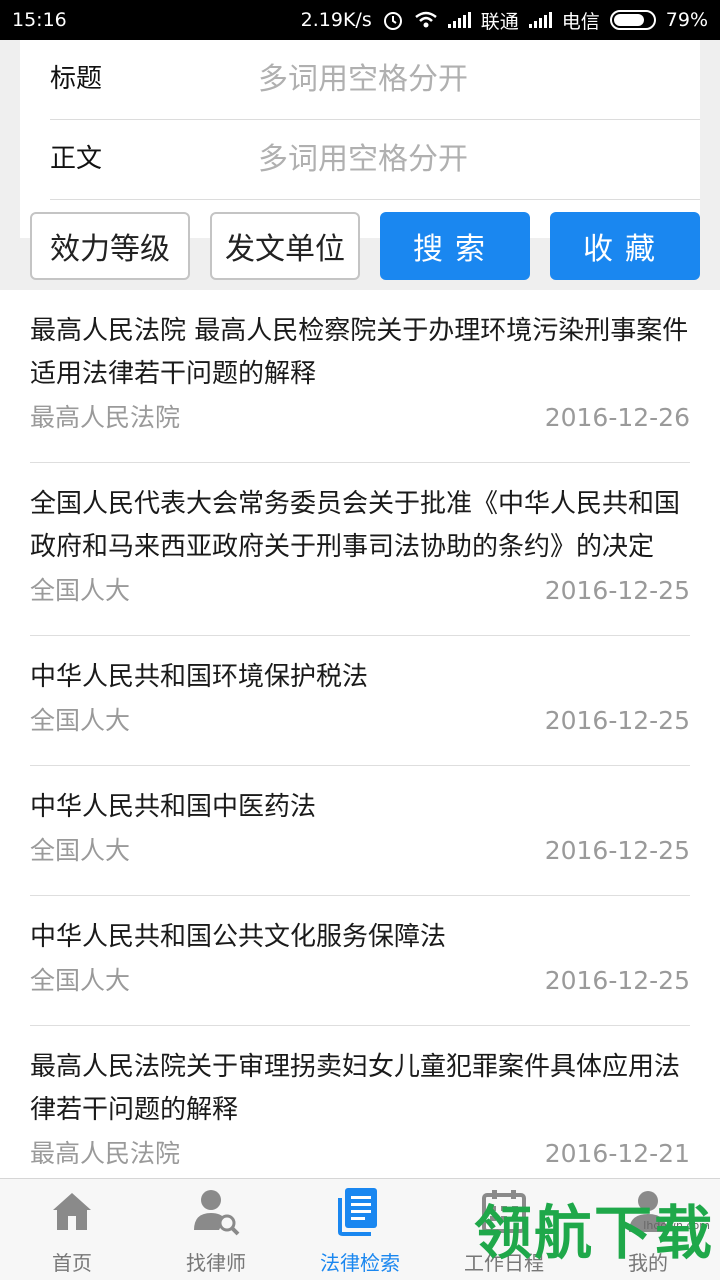 Image resolution: width=720 pixels, height=1280 pixels. I want to click on title-field-row: 标题, so click(375, 80).